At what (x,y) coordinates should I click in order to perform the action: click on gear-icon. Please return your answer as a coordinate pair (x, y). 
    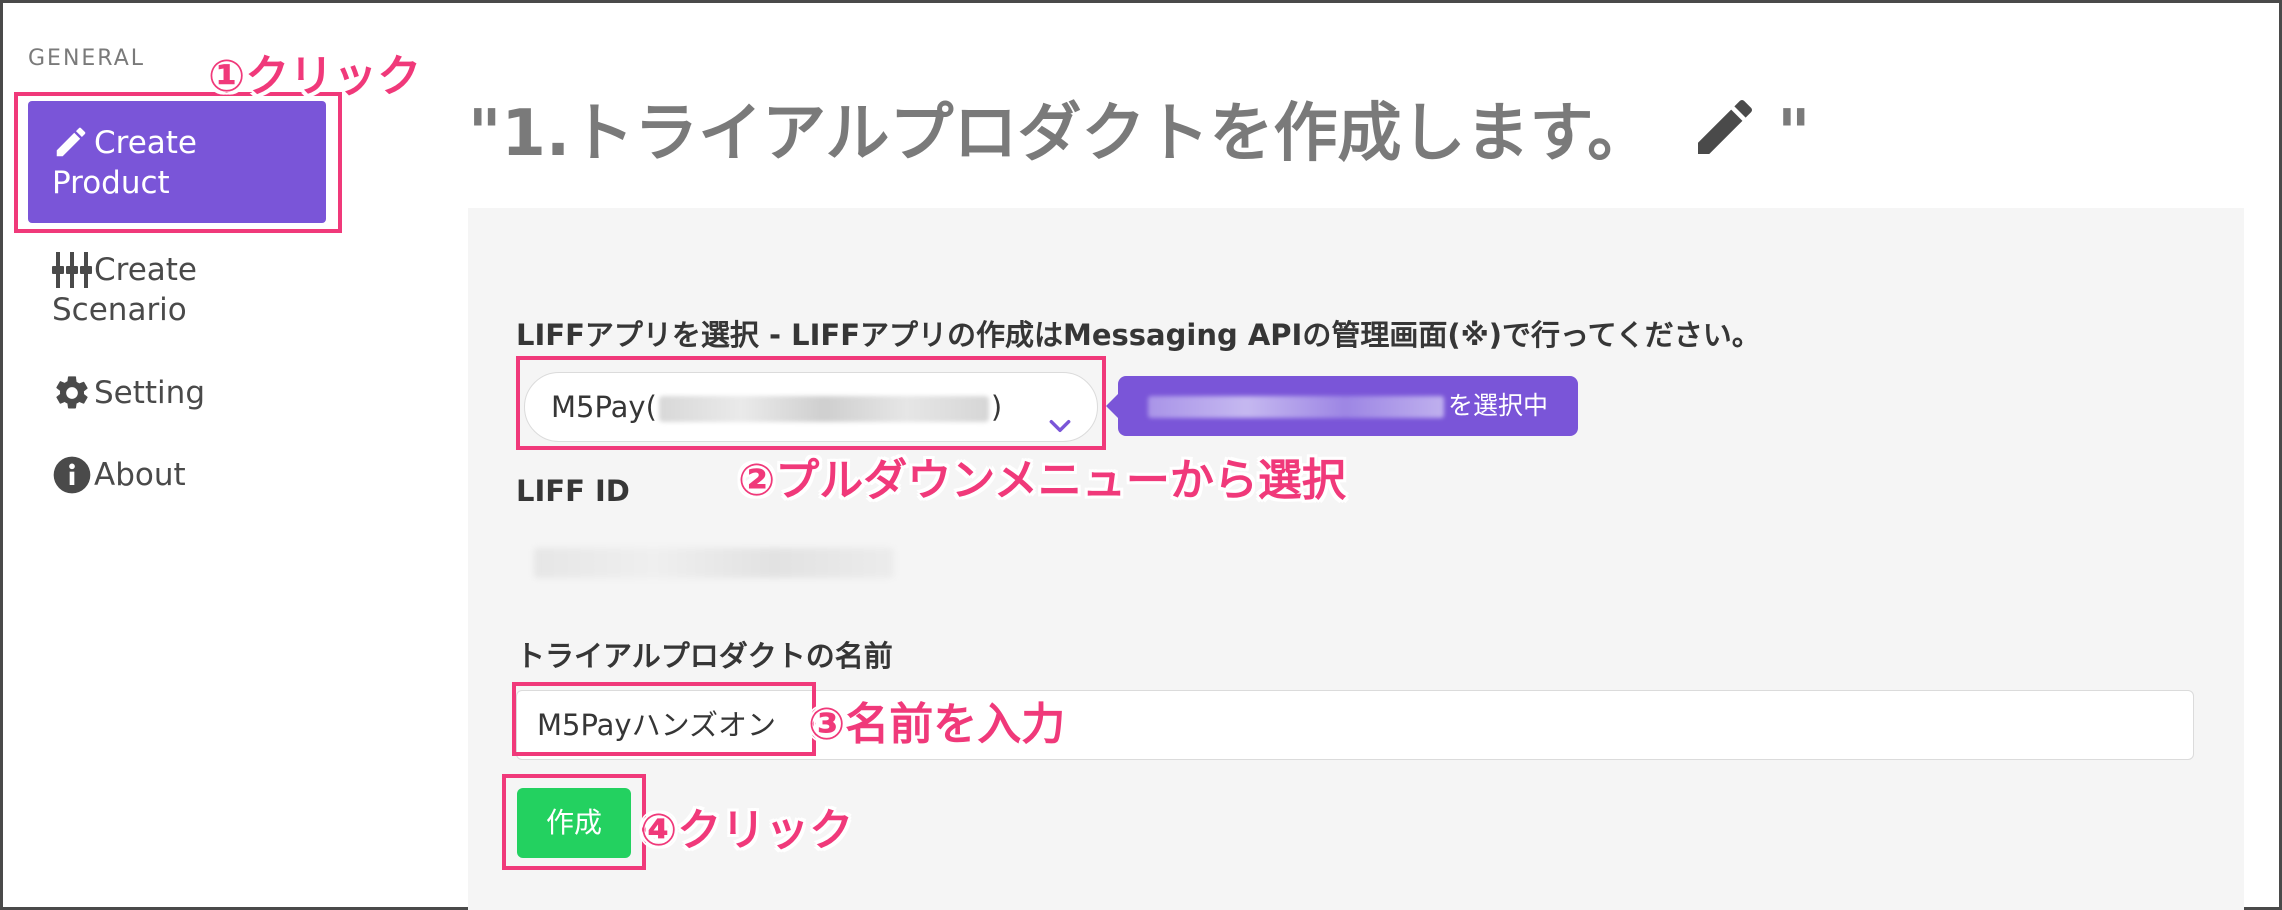
    Looking at the image, I should click on (73, 393).